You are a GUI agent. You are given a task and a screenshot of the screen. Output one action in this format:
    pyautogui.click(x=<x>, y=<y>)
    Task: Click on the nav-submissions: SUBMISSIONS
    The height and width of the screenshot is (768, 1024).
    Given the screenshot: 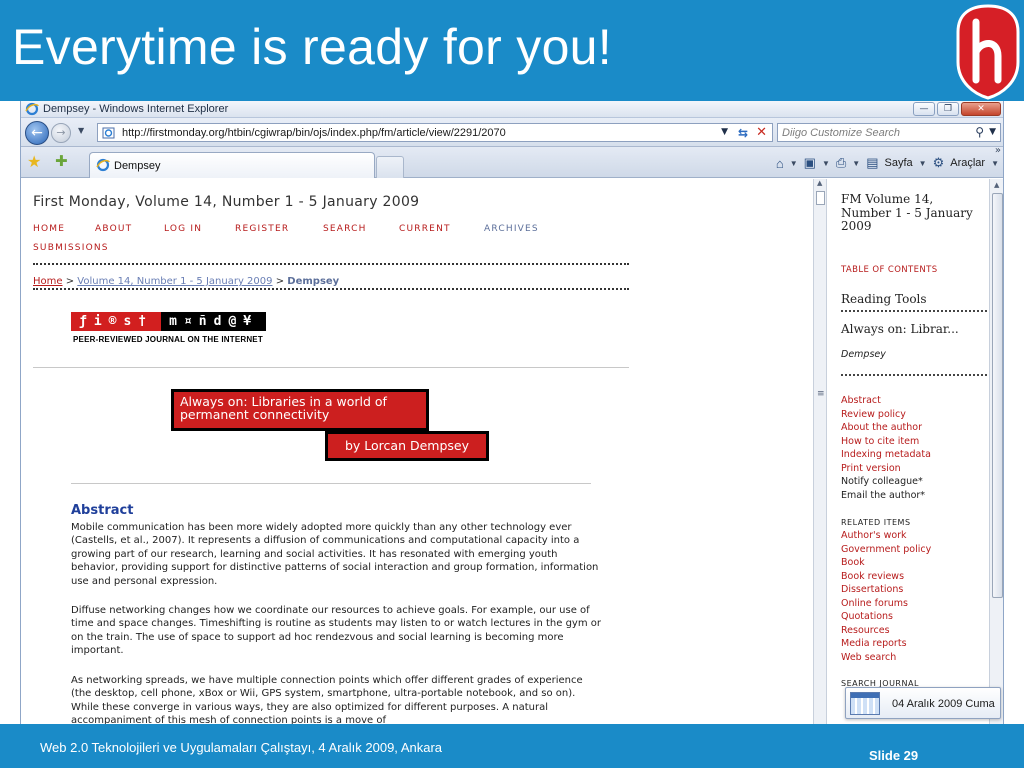 What is the action you would take?
    pyautogui.click(x=71, y=248)
    